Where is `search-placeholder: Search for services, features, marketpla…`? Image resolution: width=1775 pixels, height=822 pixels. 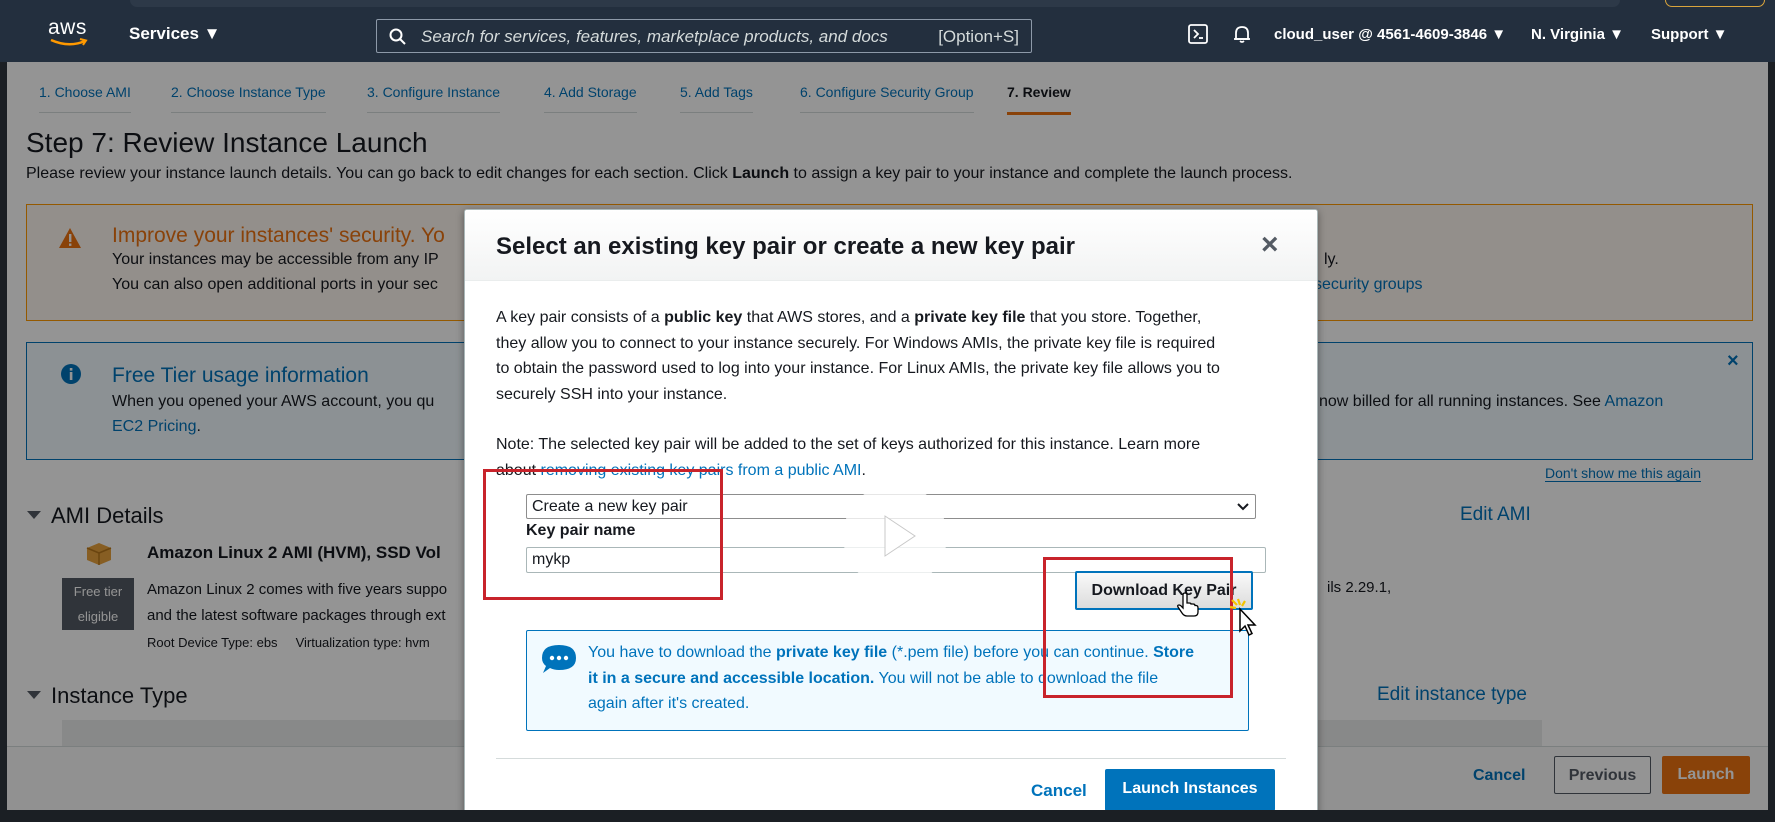
search-placeholder: Search for services, features, marketpla… is located at coordinates (654, 36).